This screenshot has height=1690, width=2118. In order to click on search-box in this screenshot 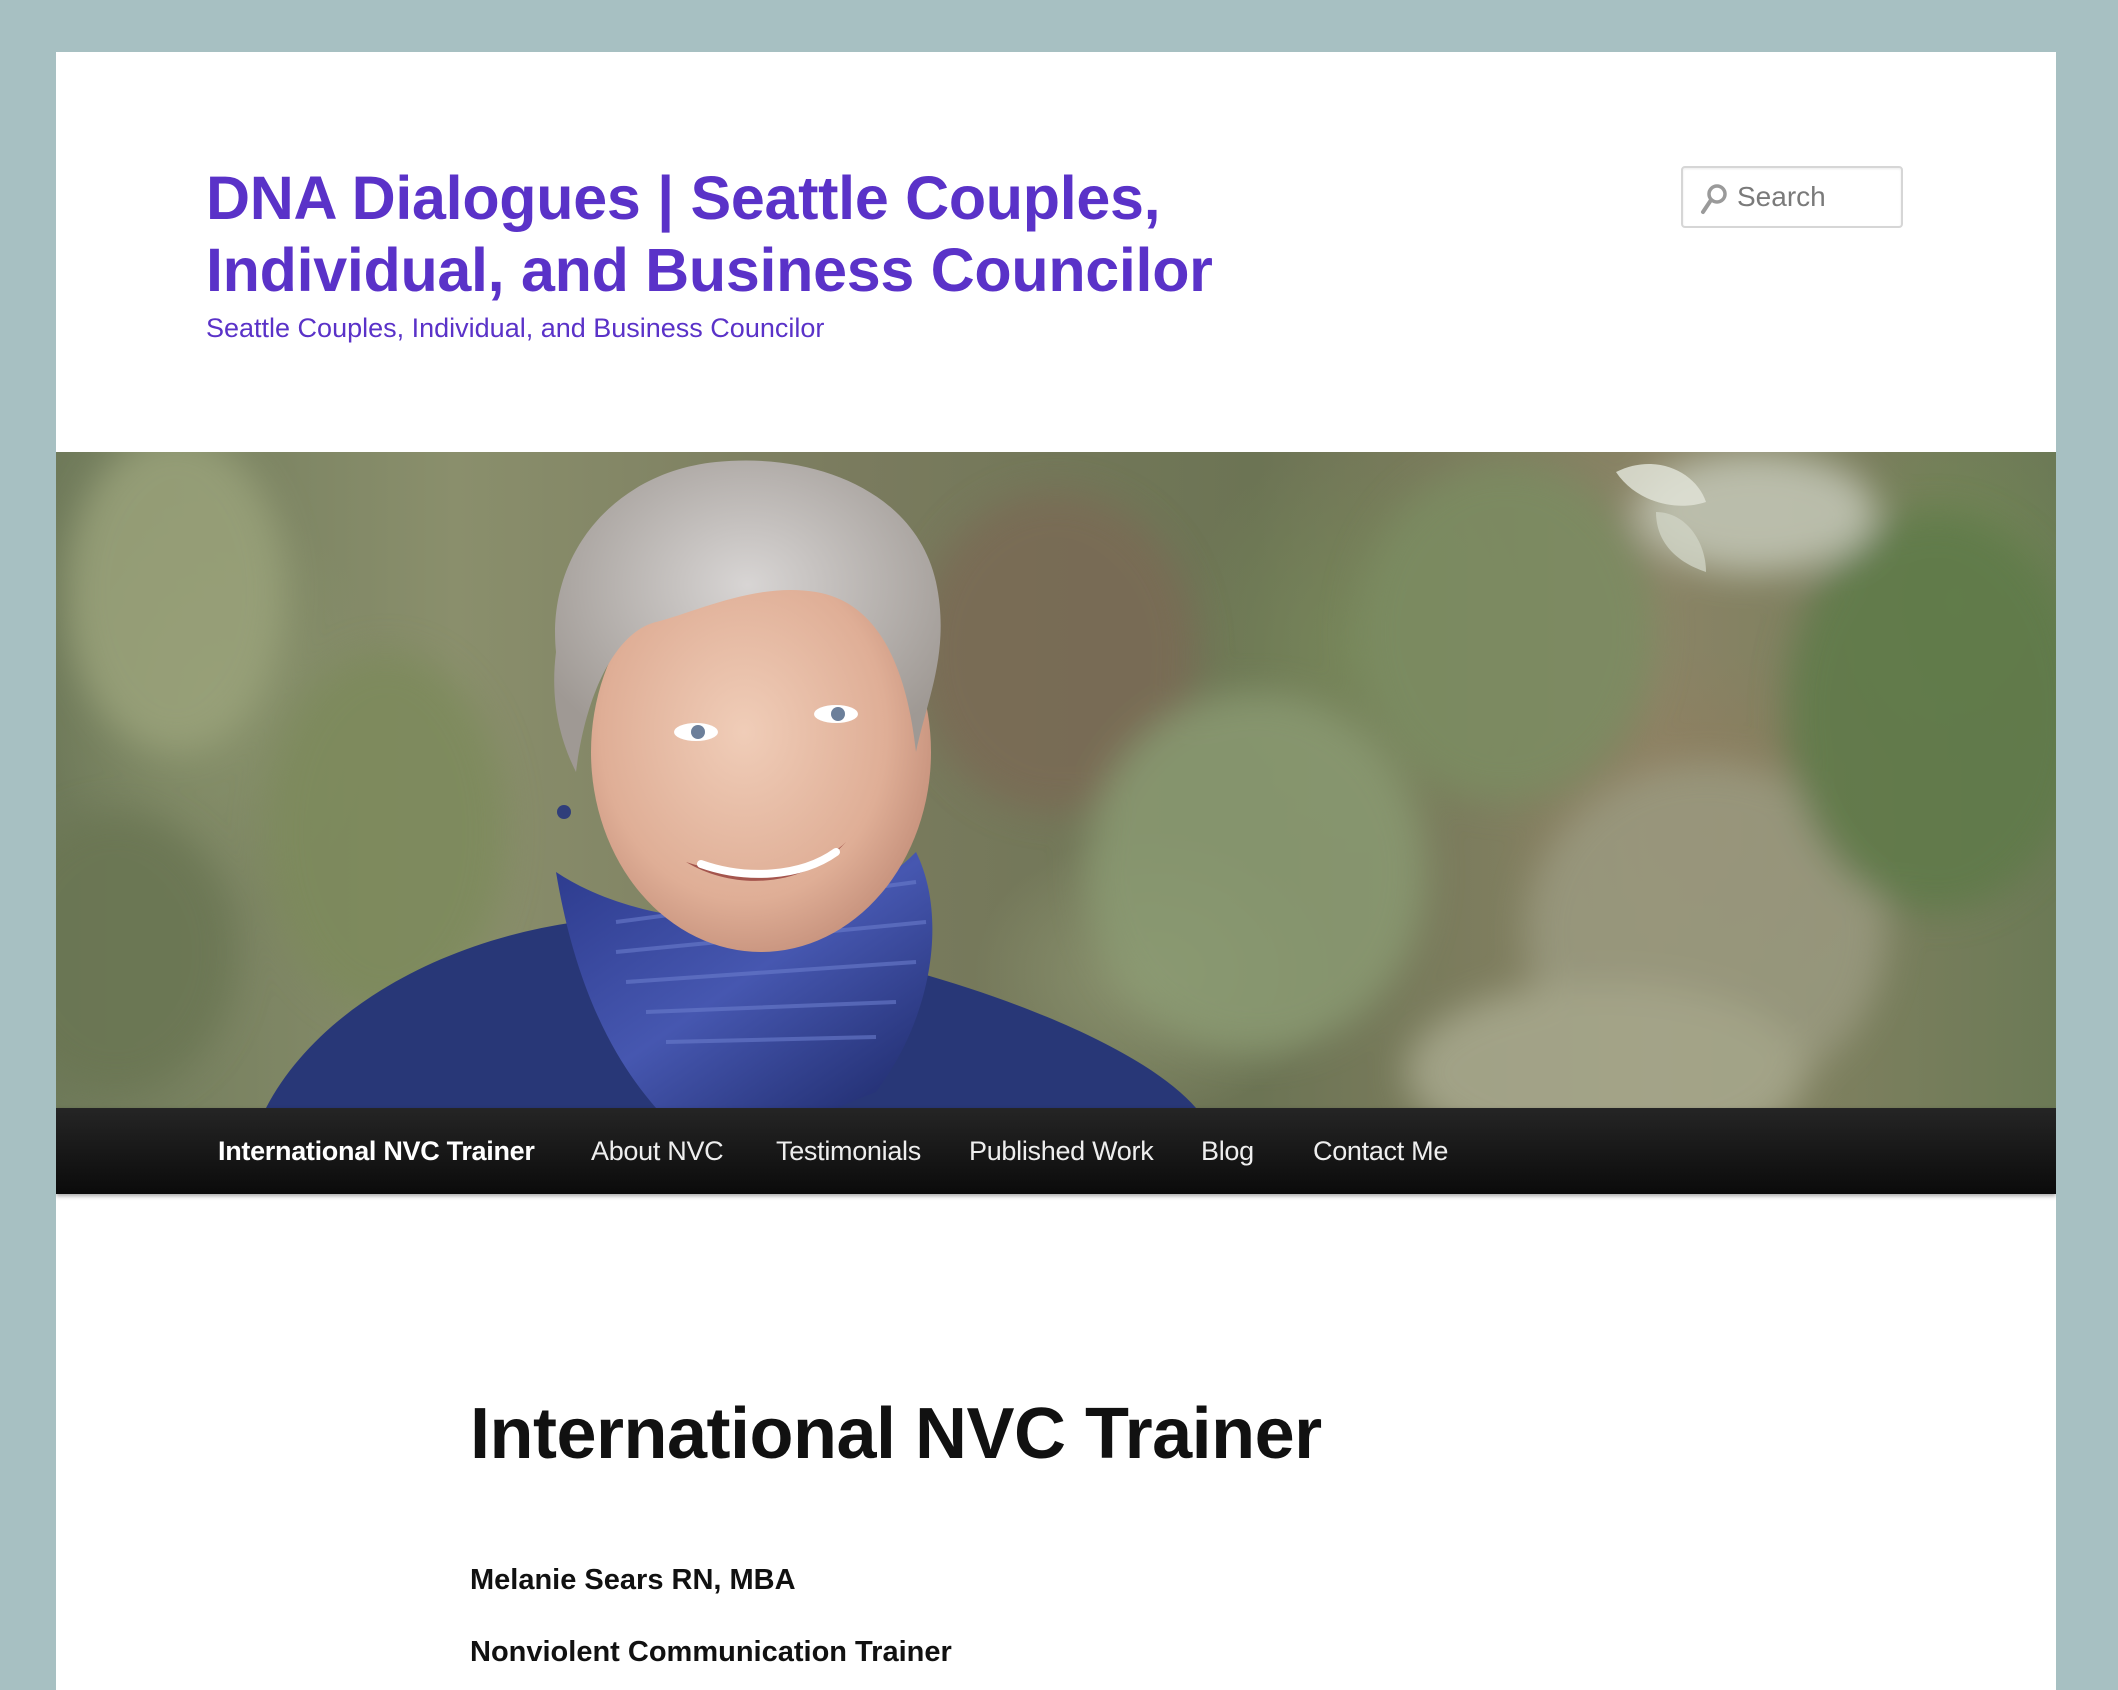, I will do `click(1792, 197)`.